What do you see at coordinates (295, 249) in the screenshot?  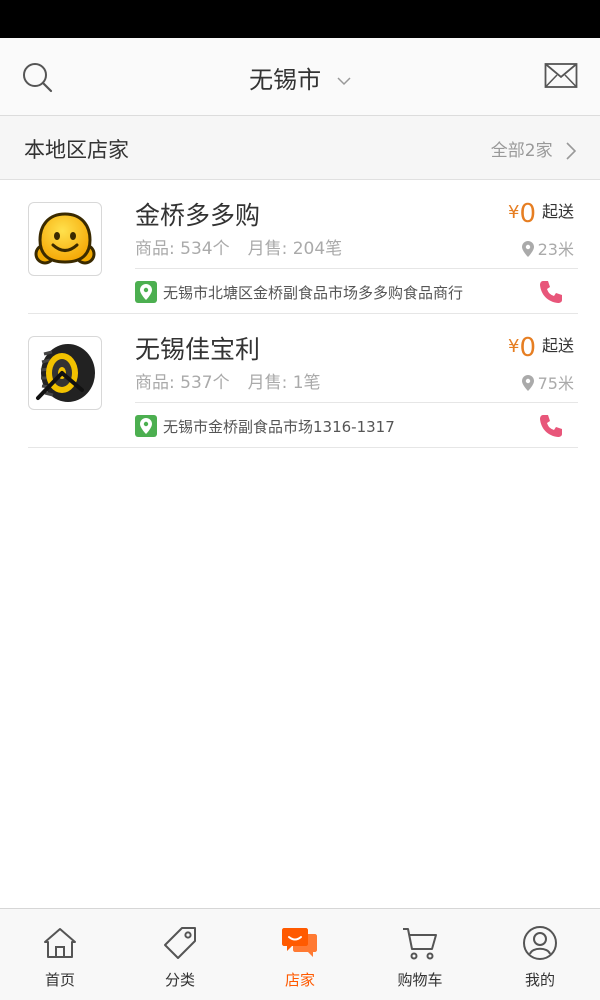 I see `monthly-sales: 月售: 204笔` at bounding box center [295, 249].